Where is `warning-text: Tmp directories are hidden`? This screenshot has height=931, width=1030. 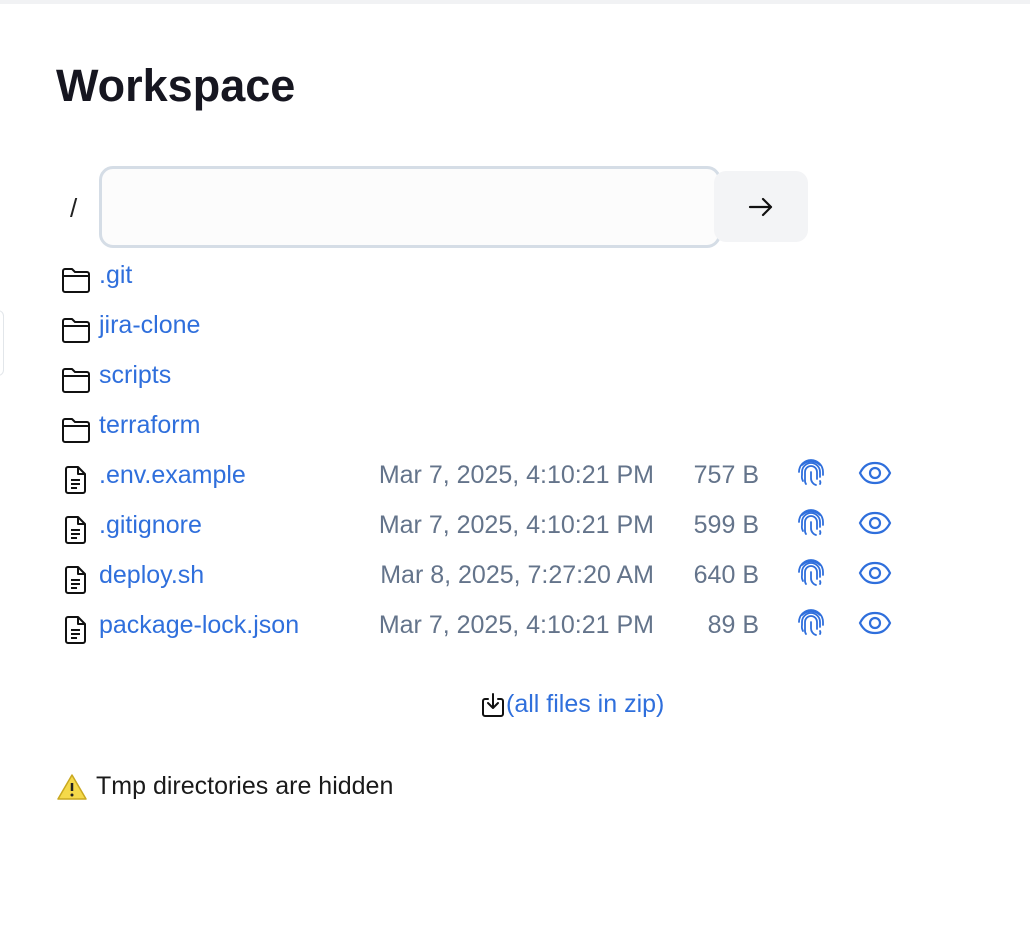
warning-text: Tmp directories are hidden is located at coordinates (245, 786).